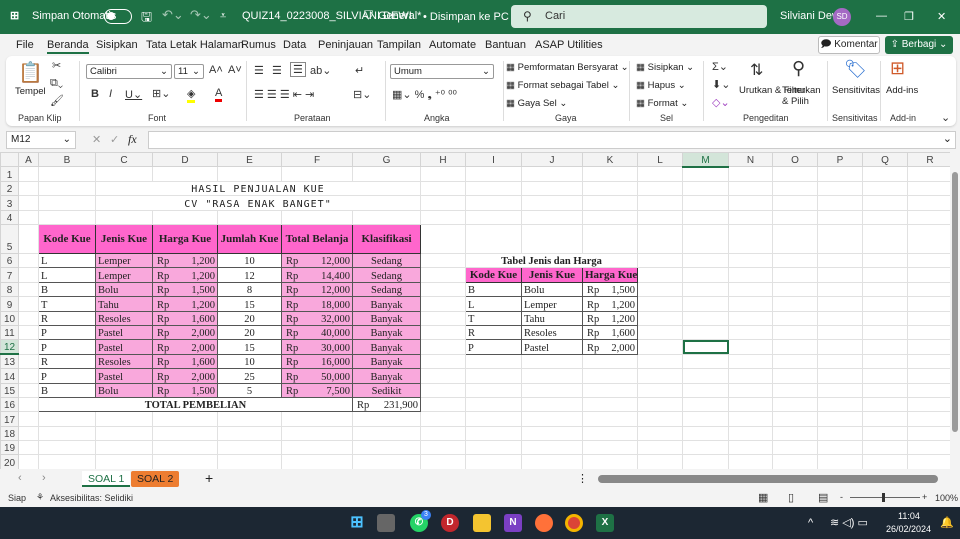  I want to click on cell-H11, so click(443, 332).